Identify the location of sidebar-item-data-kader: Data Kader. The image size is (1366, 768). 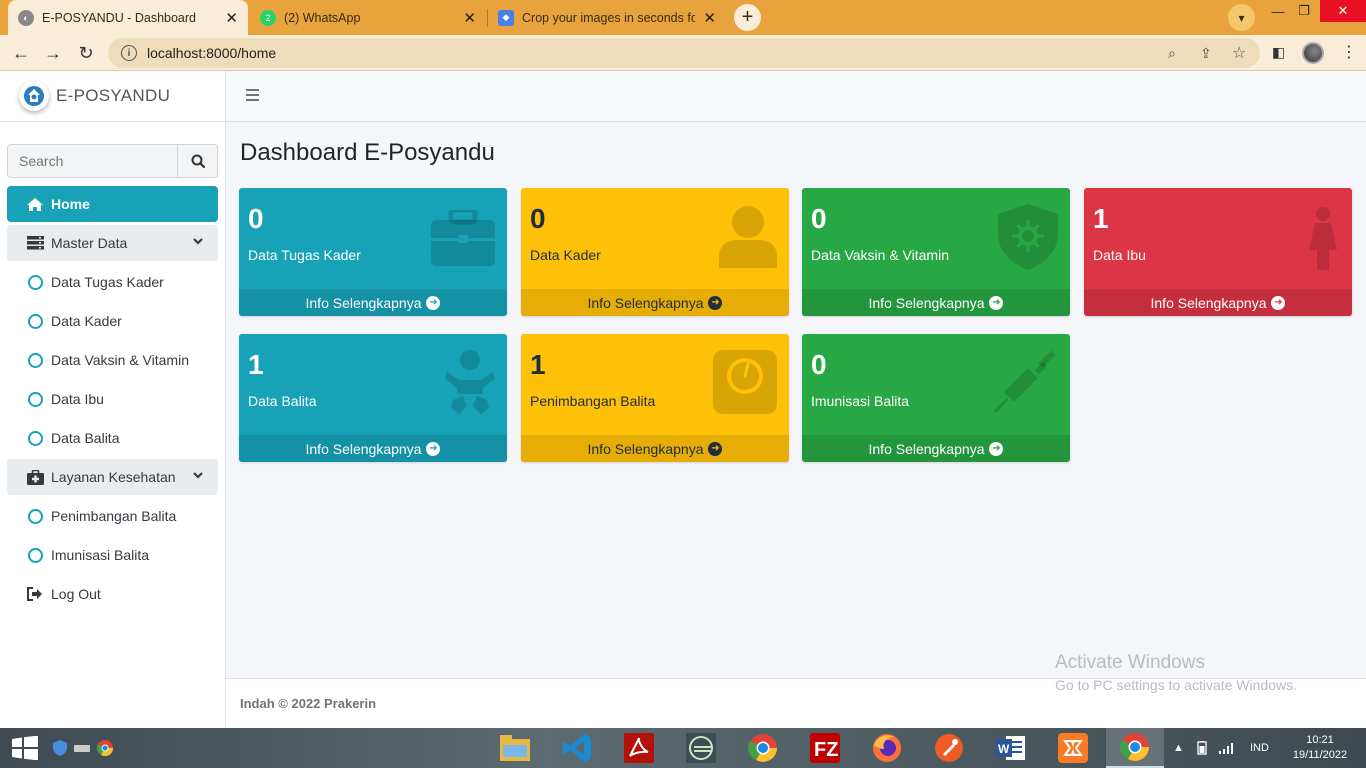
(112, 321).